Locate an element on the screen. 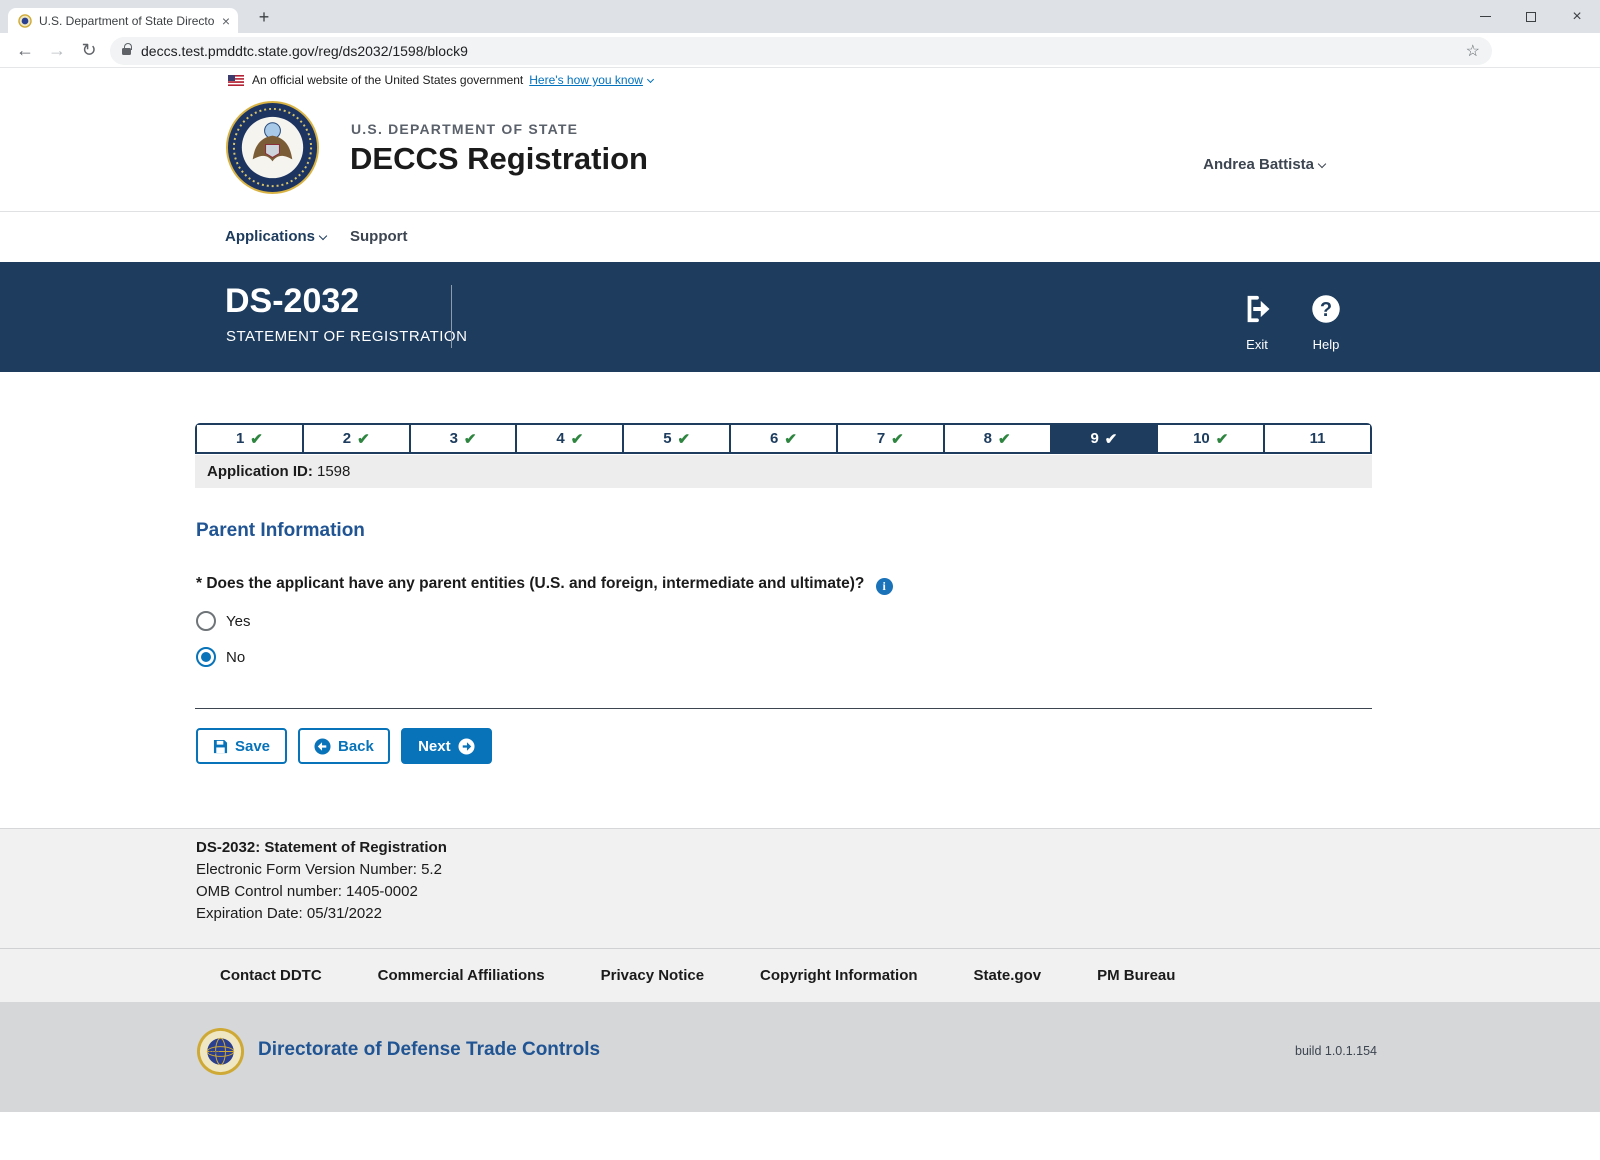  svg-text: DDTC is located at coordinates (214, 1052).